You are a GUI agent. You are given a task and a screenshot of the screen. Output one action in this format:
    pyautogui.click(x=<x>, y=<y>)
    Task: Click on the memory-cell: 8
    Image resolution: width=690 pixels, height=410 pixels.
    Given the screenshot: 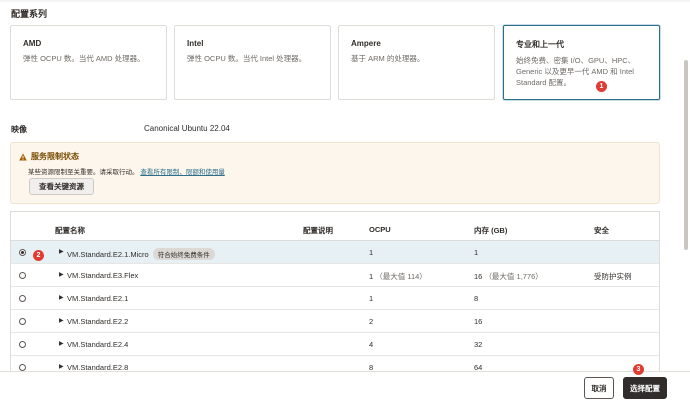 What is the action you would take?
    pyautogui.click(x=476, y=298)
    